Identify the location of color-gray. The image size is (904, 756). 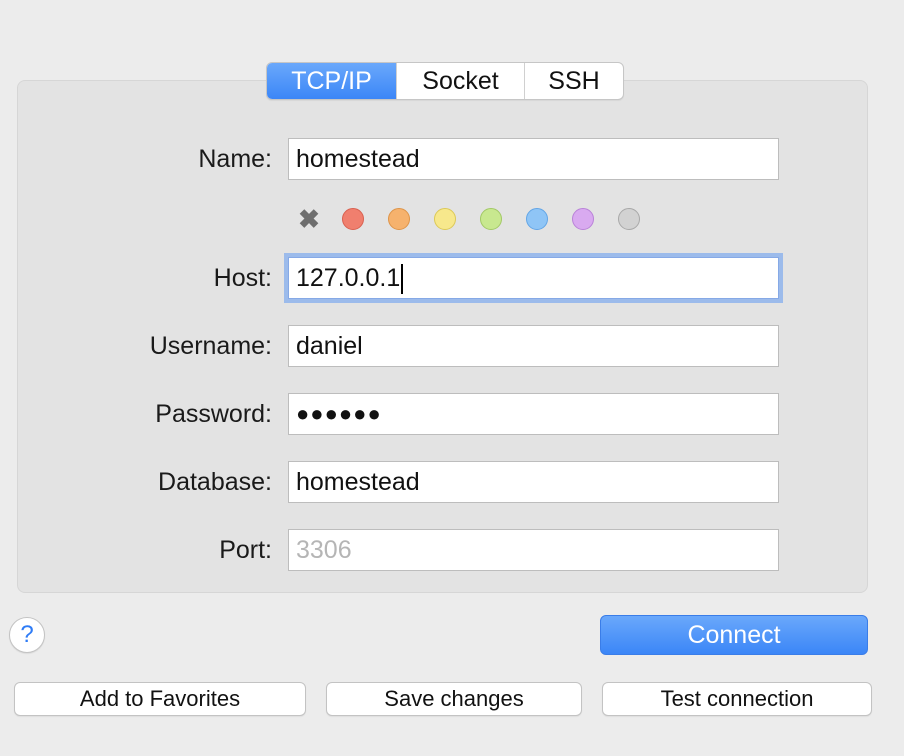
(629, 219).